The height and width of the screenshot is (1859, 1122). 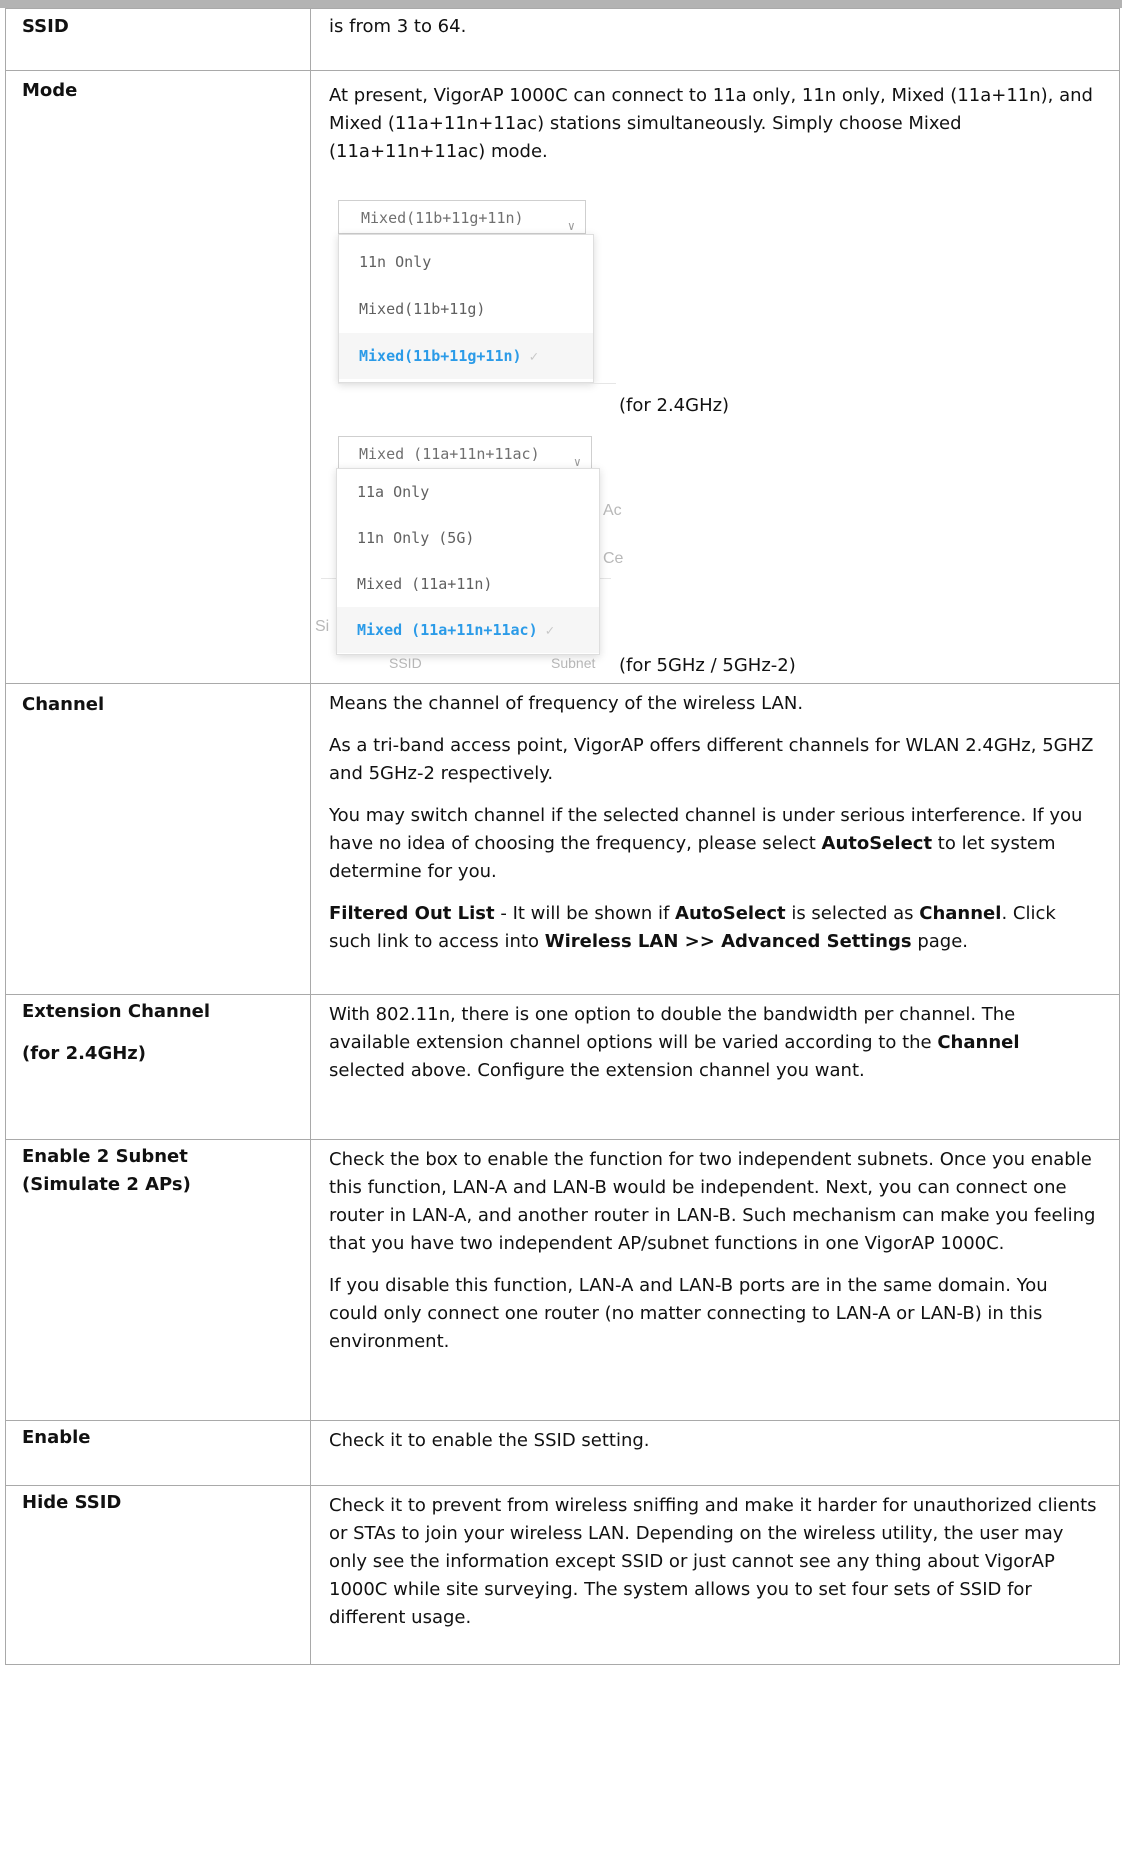 What do you see at coordinates (489, 1440) in the screenshot?
I see `desc-enable: Check it to enable the SSID setting.` at bounding box center [489, 1440].